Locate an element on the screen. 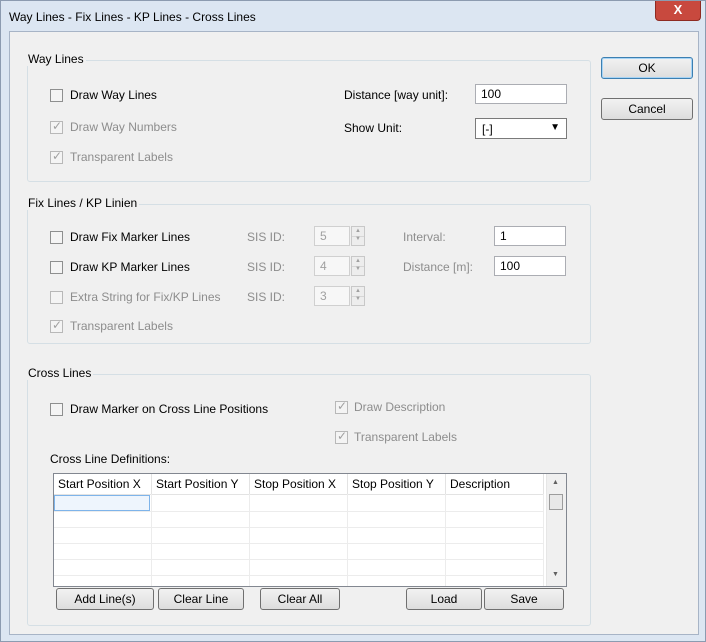 This screenshot has height=642, width=706. draw-kp-marker-lines-label: Draw KP Marker Lines is located at coordinates (130, 267).